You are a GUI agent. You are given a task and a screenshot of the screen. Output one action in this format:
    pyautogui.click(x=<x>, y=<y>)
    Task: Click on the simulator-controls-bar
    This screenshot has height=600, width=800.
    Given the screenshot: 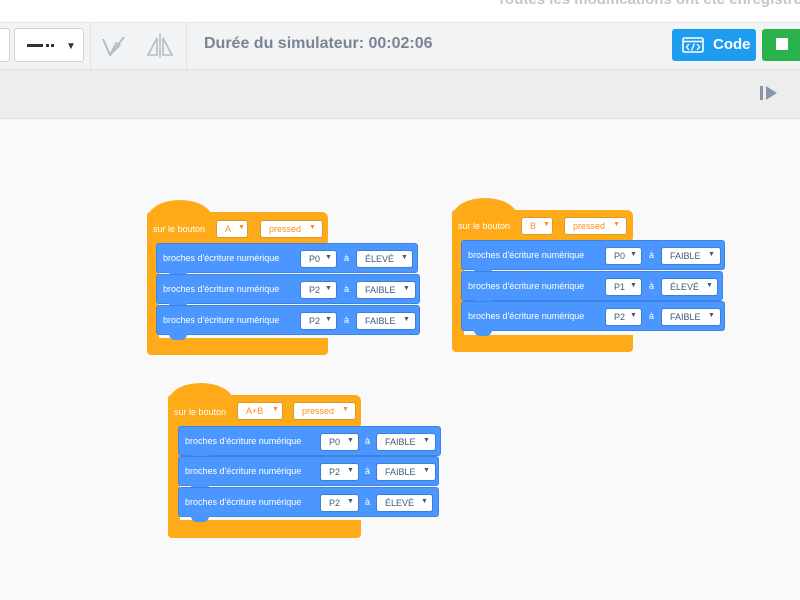 What is the action you would take?
    pyautogui.click(x=400, y=94)
    